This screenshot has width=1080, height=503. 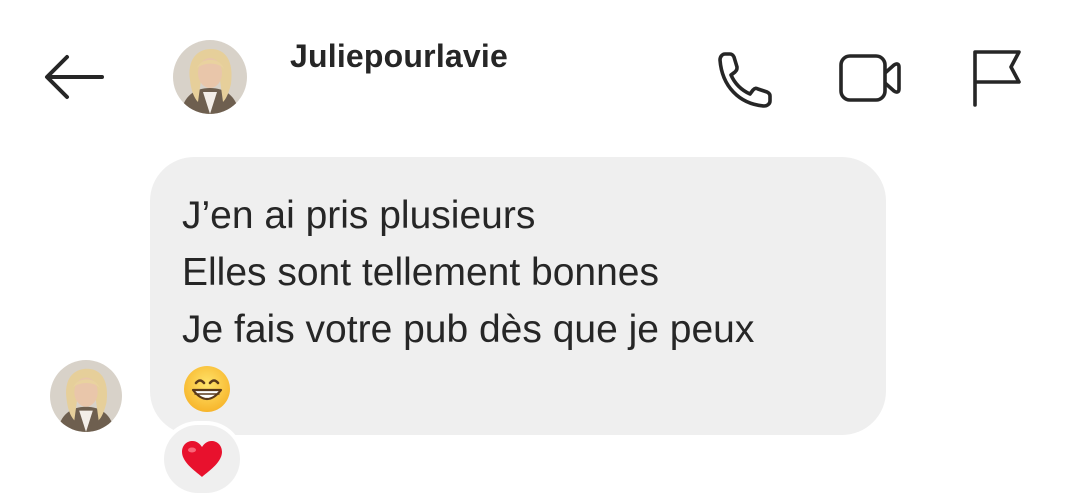 I want to click on red-heart-icon, so click(x=202, y=459).